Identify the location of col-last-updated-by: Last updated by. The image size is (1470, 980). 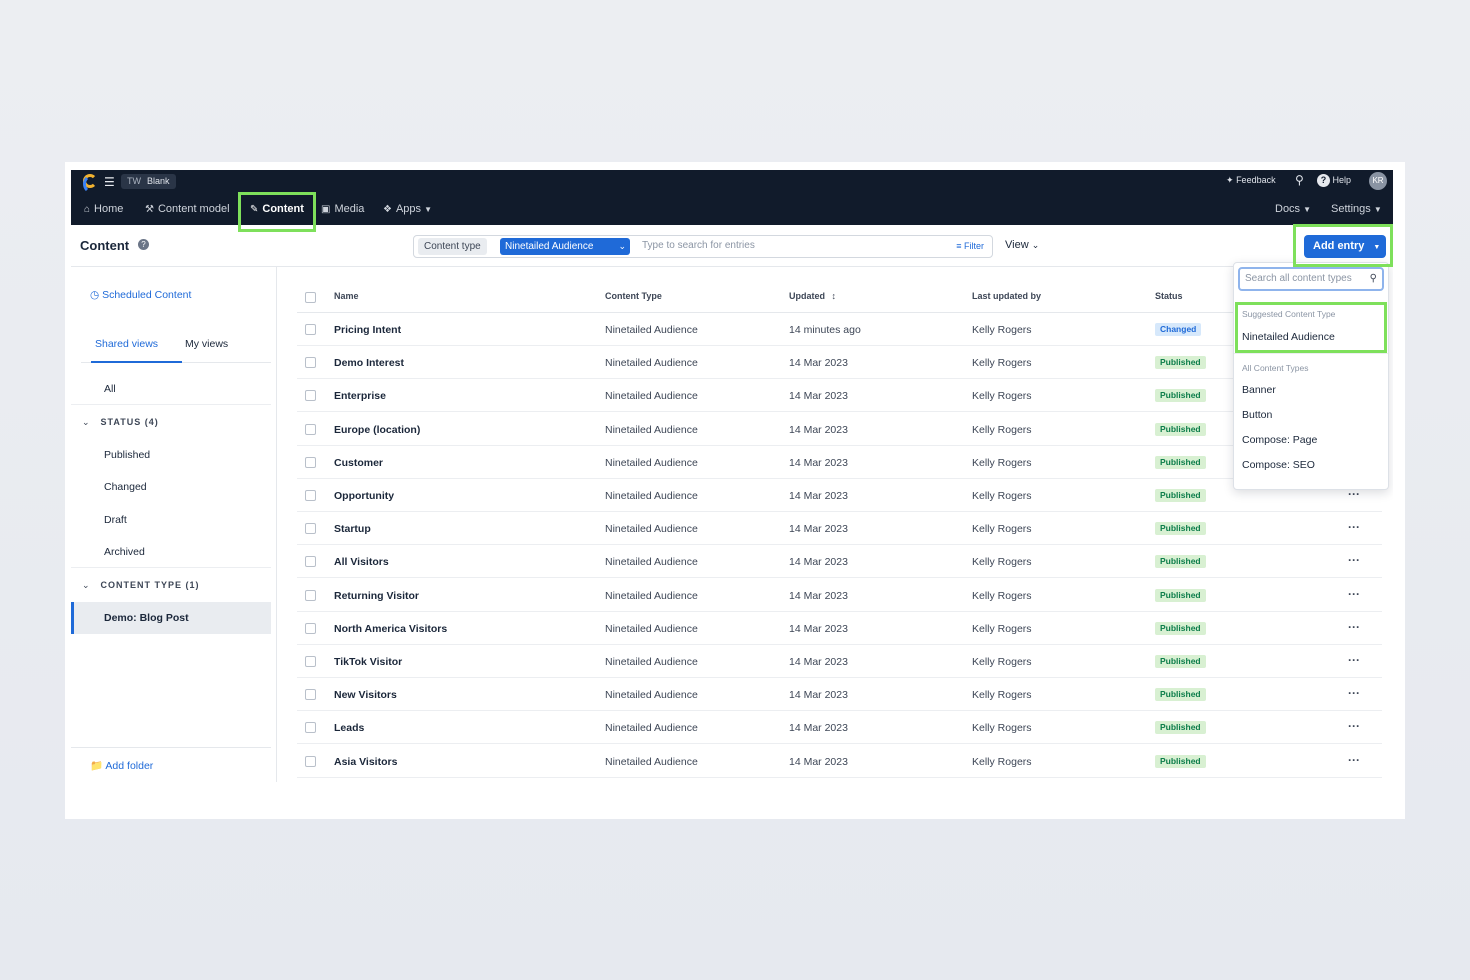
(1006, 296).